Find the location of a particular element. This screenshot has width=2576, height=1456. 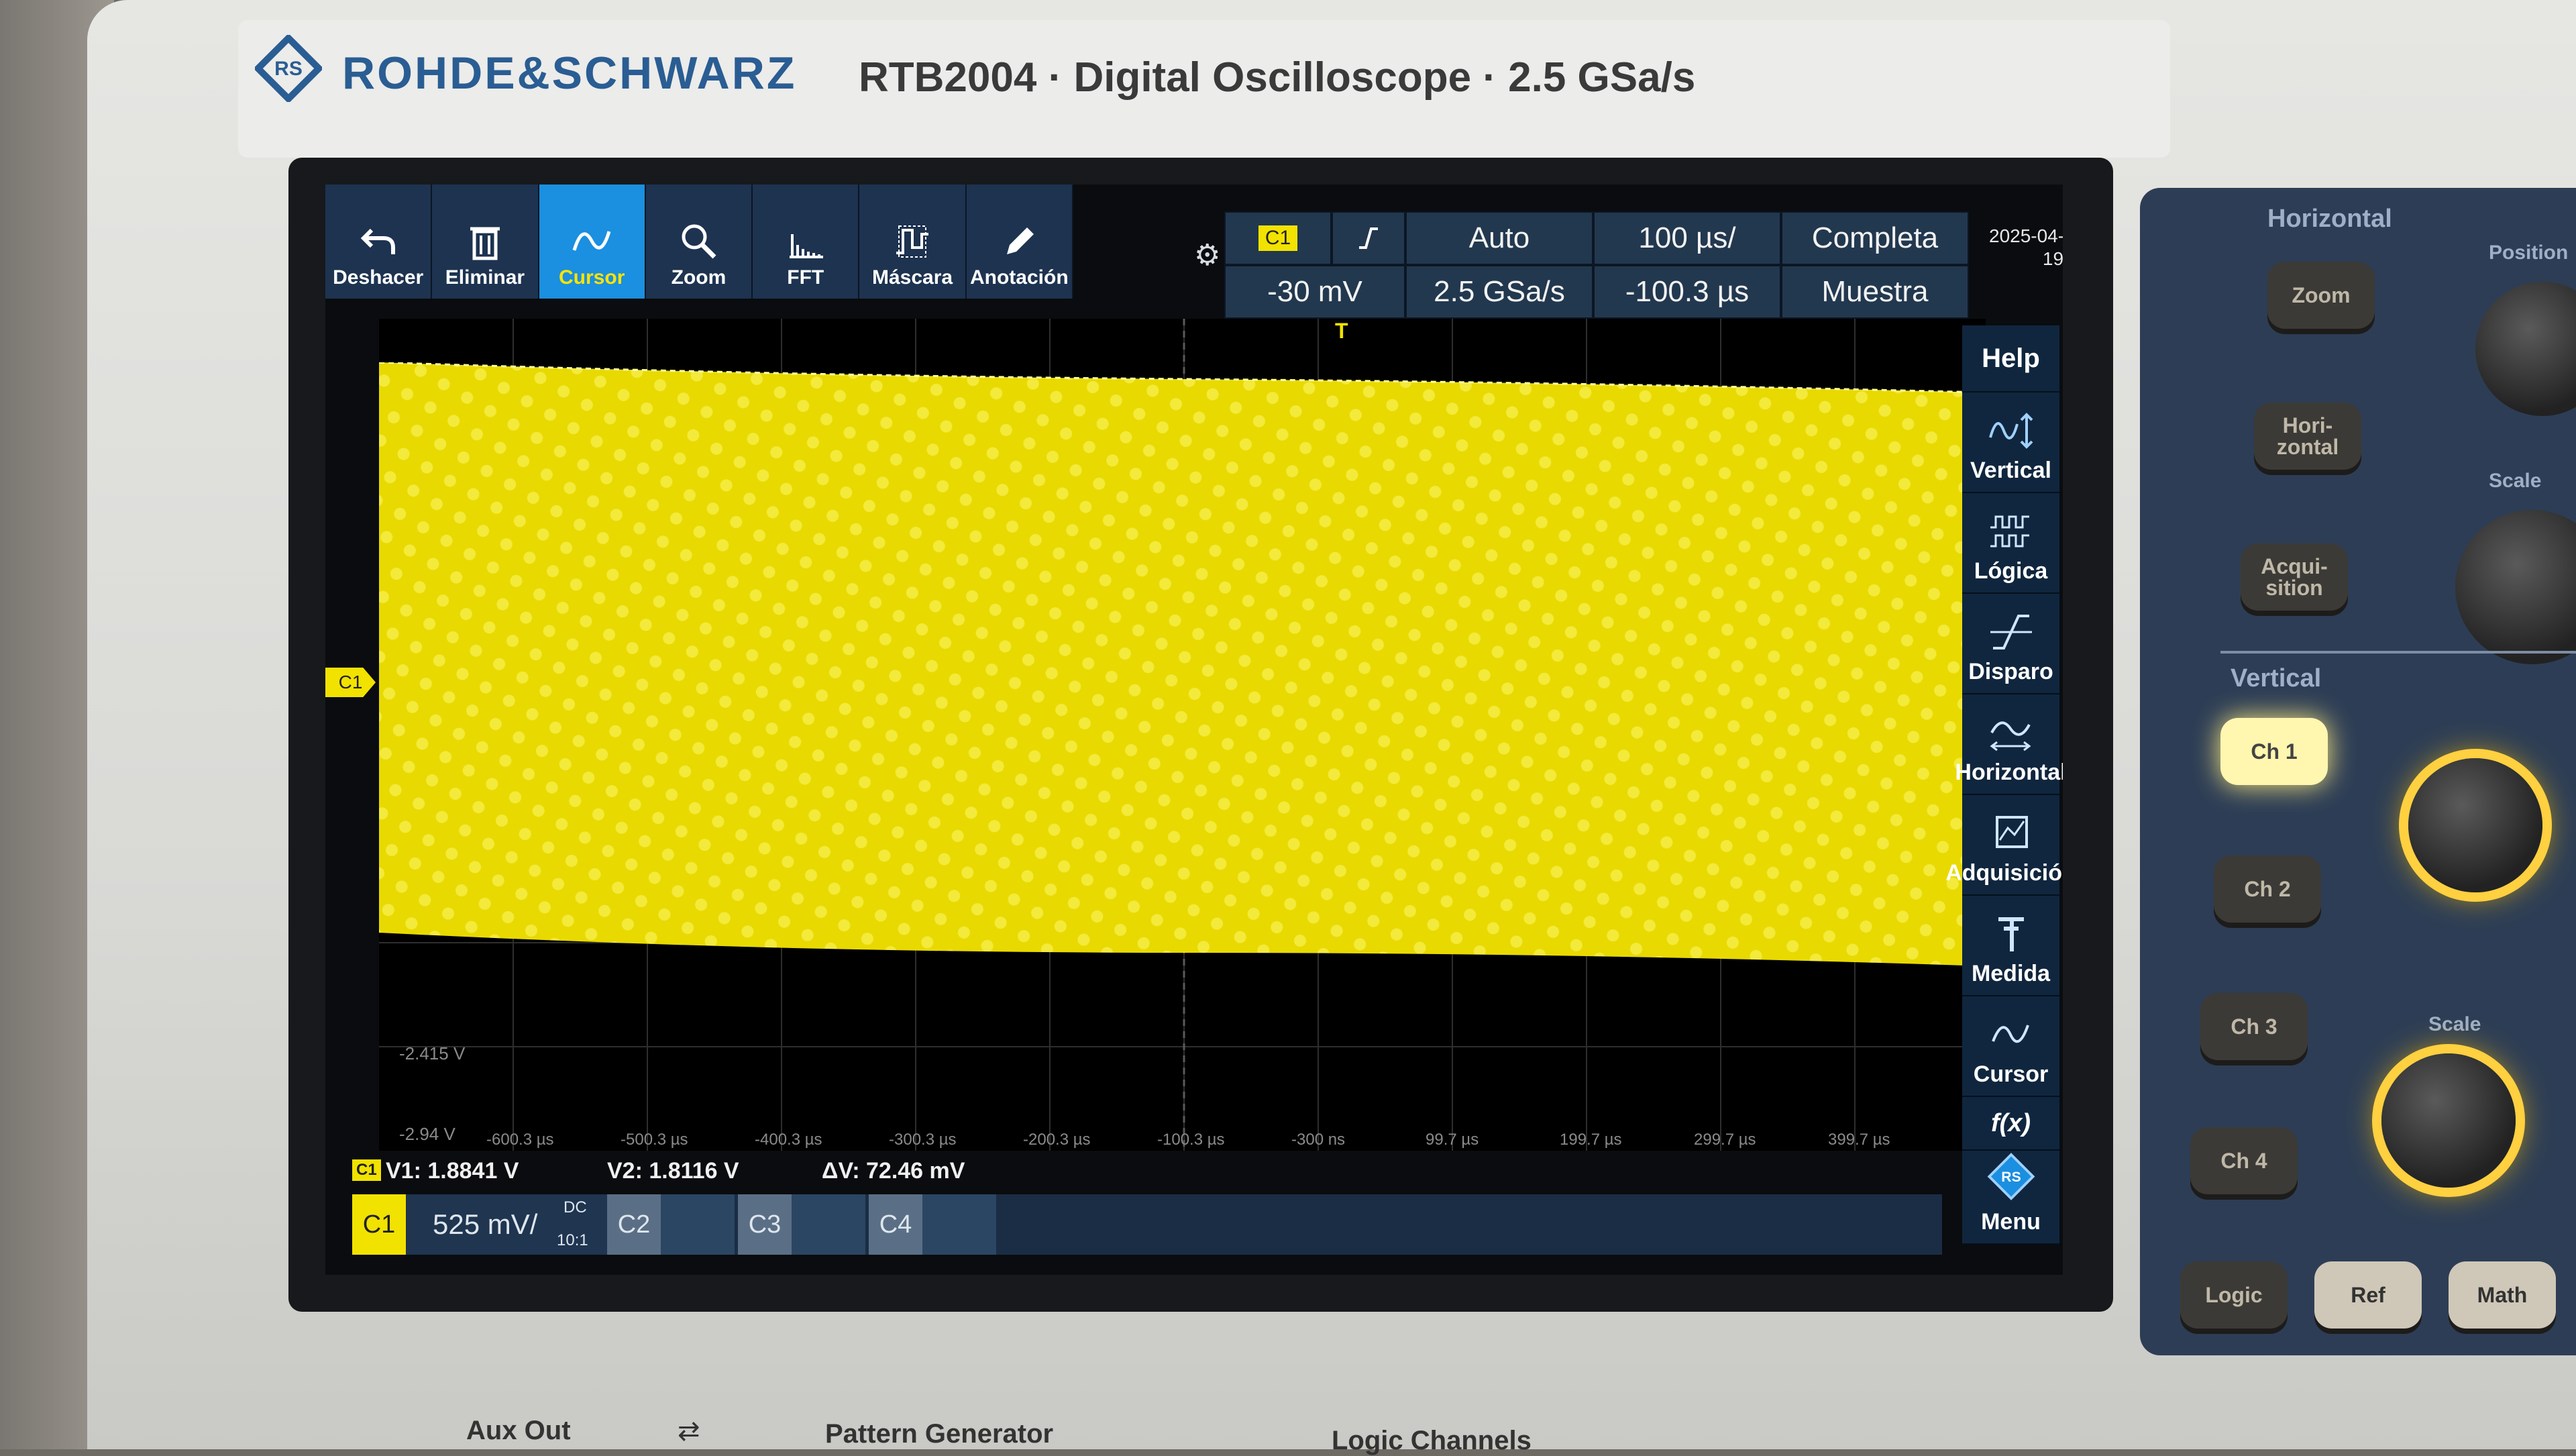

acquisition-icon is located at coordinates (2011, 832).